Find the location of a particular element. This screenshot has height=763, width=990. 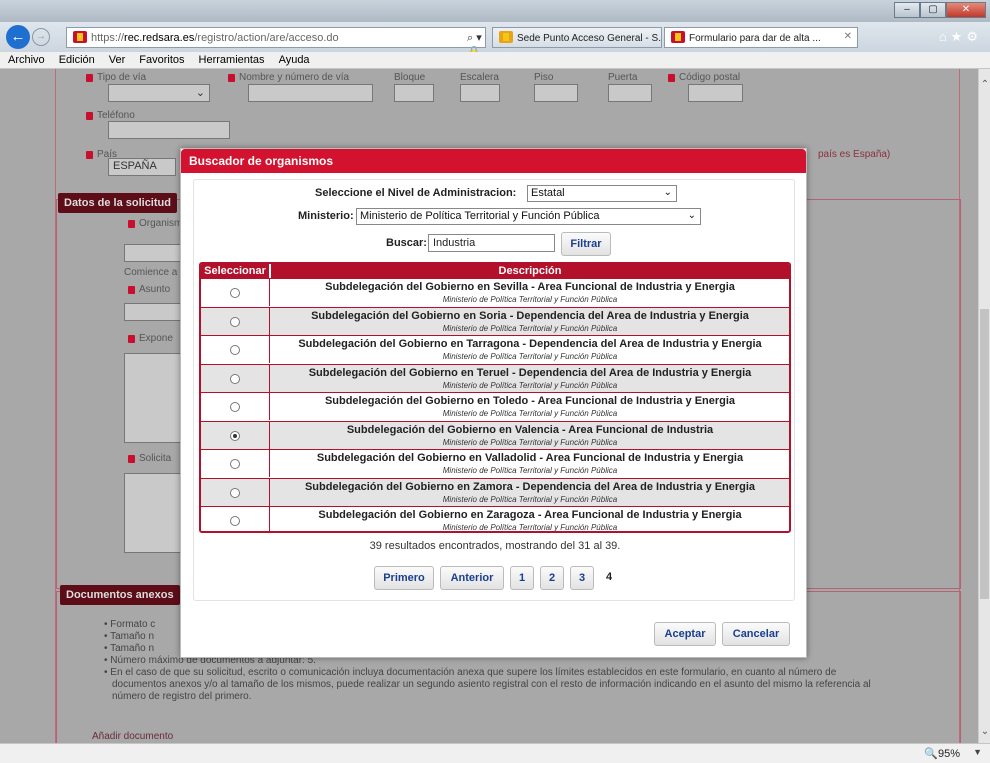

nivel-select: Estatal ⌄ is located at coordinates (602, 193).